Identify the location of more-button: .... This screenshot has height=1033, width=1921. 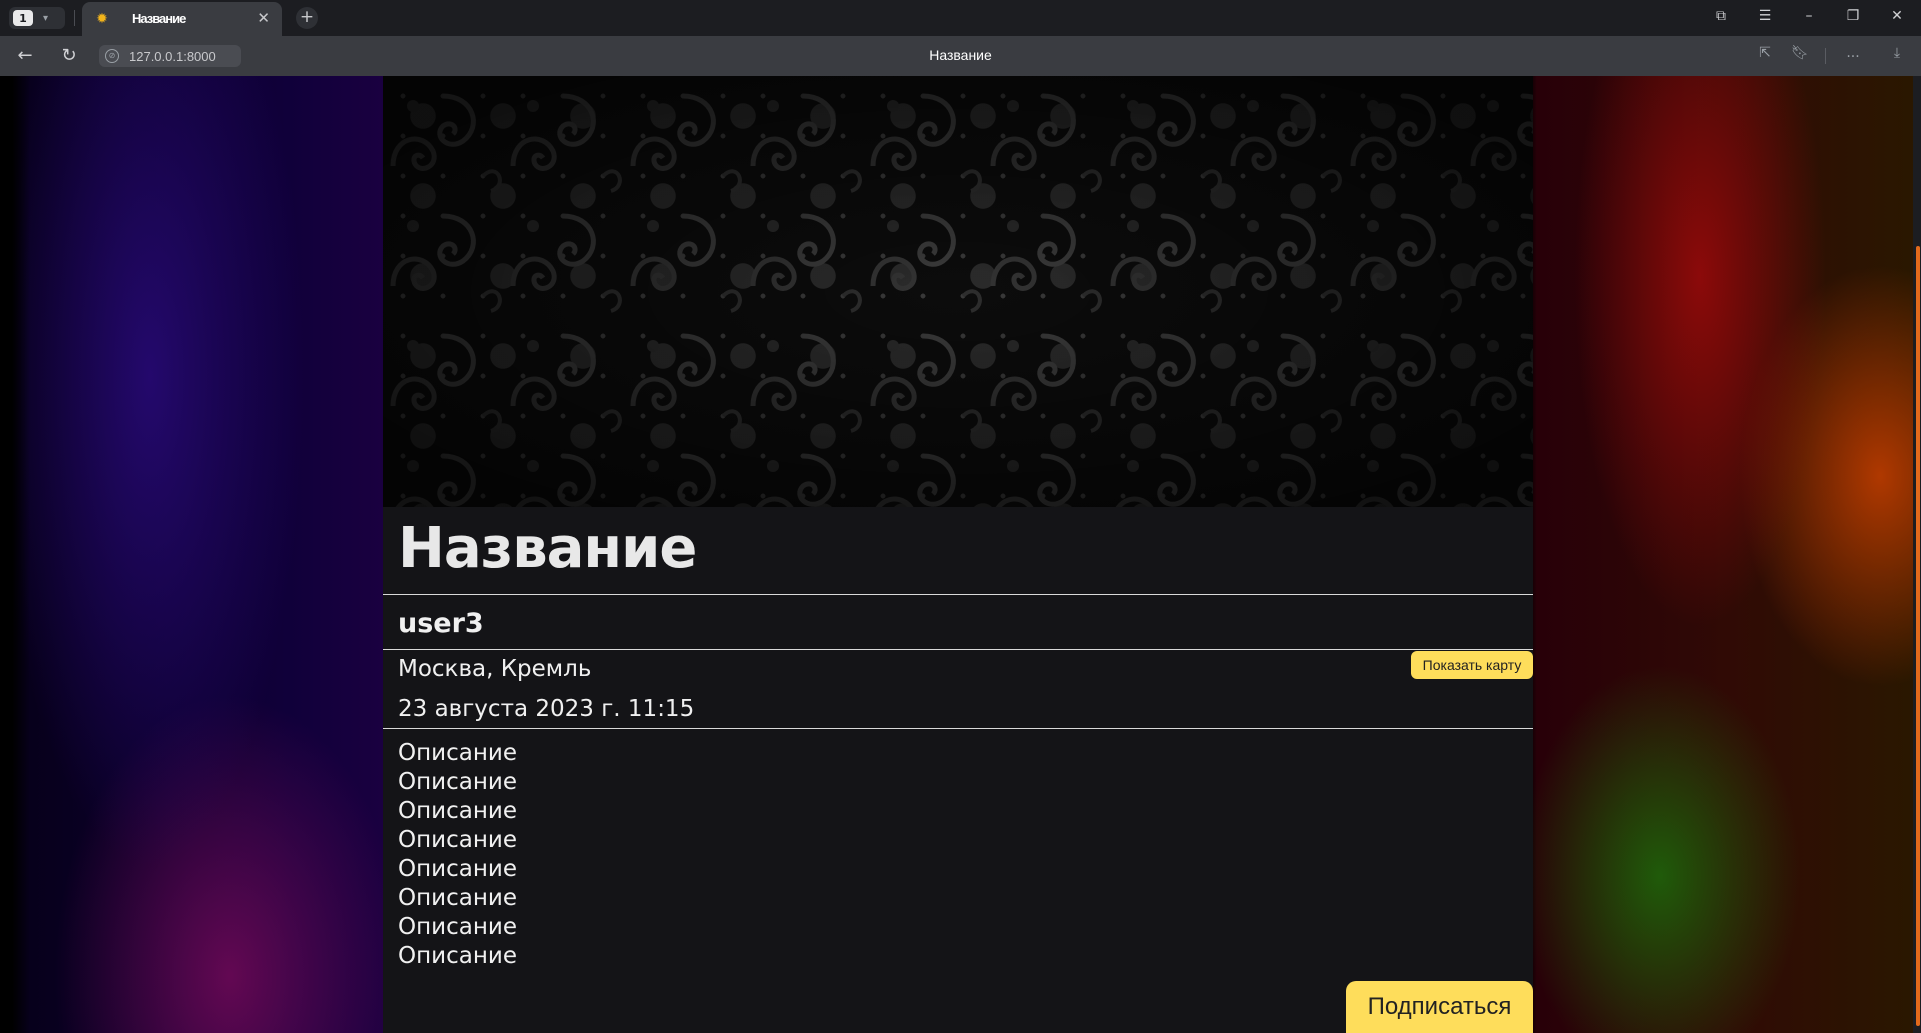
(1853, 53).